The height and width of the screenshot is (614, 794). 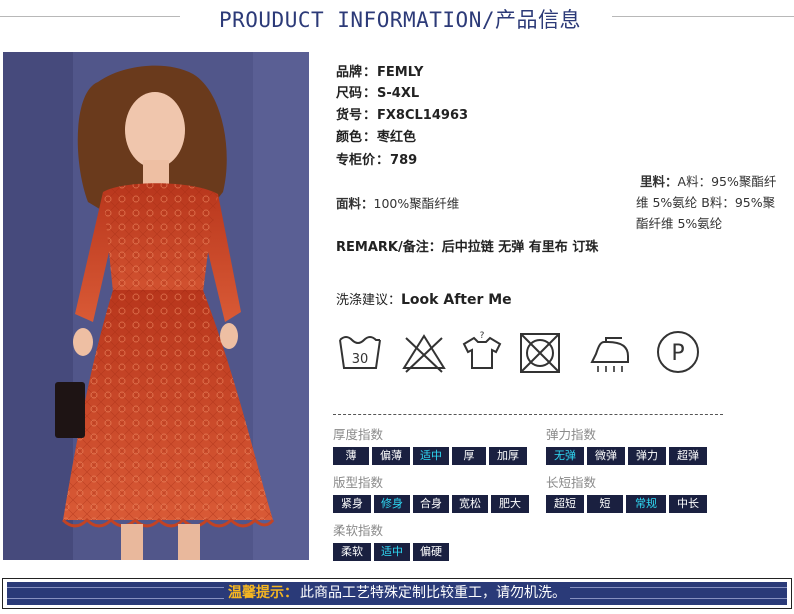 I want to click on page-title: PROUDUCT INFORMATION/产品信息, so click(x=399, y=20).